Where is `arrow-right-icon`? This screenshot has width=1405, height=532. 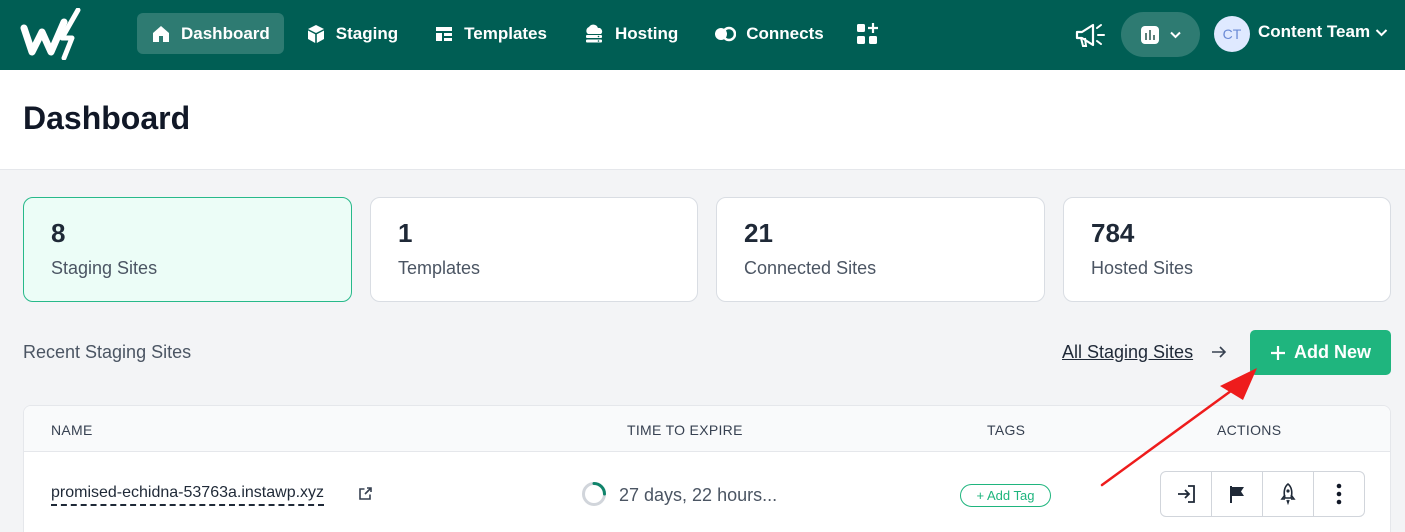 arrow-right-icon is located at coordinates (1219, 352).